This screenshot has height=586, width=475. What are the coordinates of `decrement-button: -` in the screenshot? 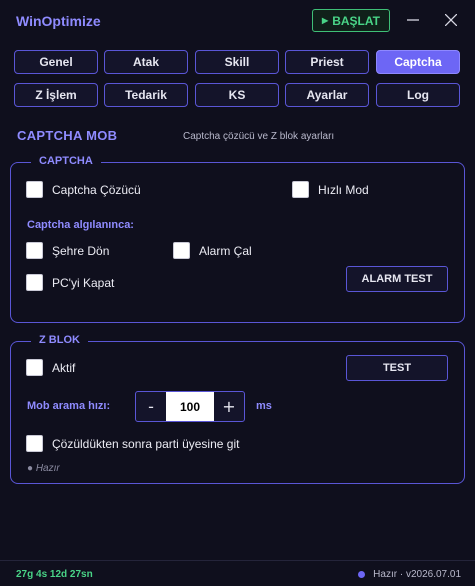 It's located at (151, 406).